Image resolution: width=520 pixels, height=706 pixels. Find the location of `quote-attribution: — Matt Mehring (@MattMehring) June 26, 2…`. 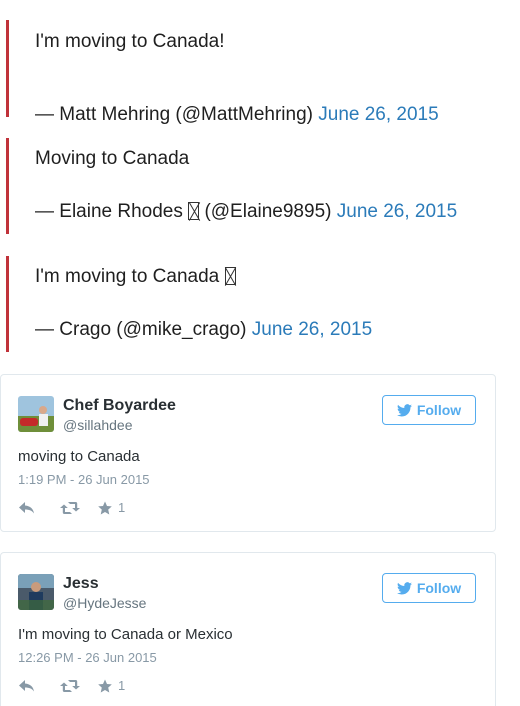

quote-attribution: — Matt Mehring (@MattMehring) June 26, 2… is located at coordinates (237, 115).